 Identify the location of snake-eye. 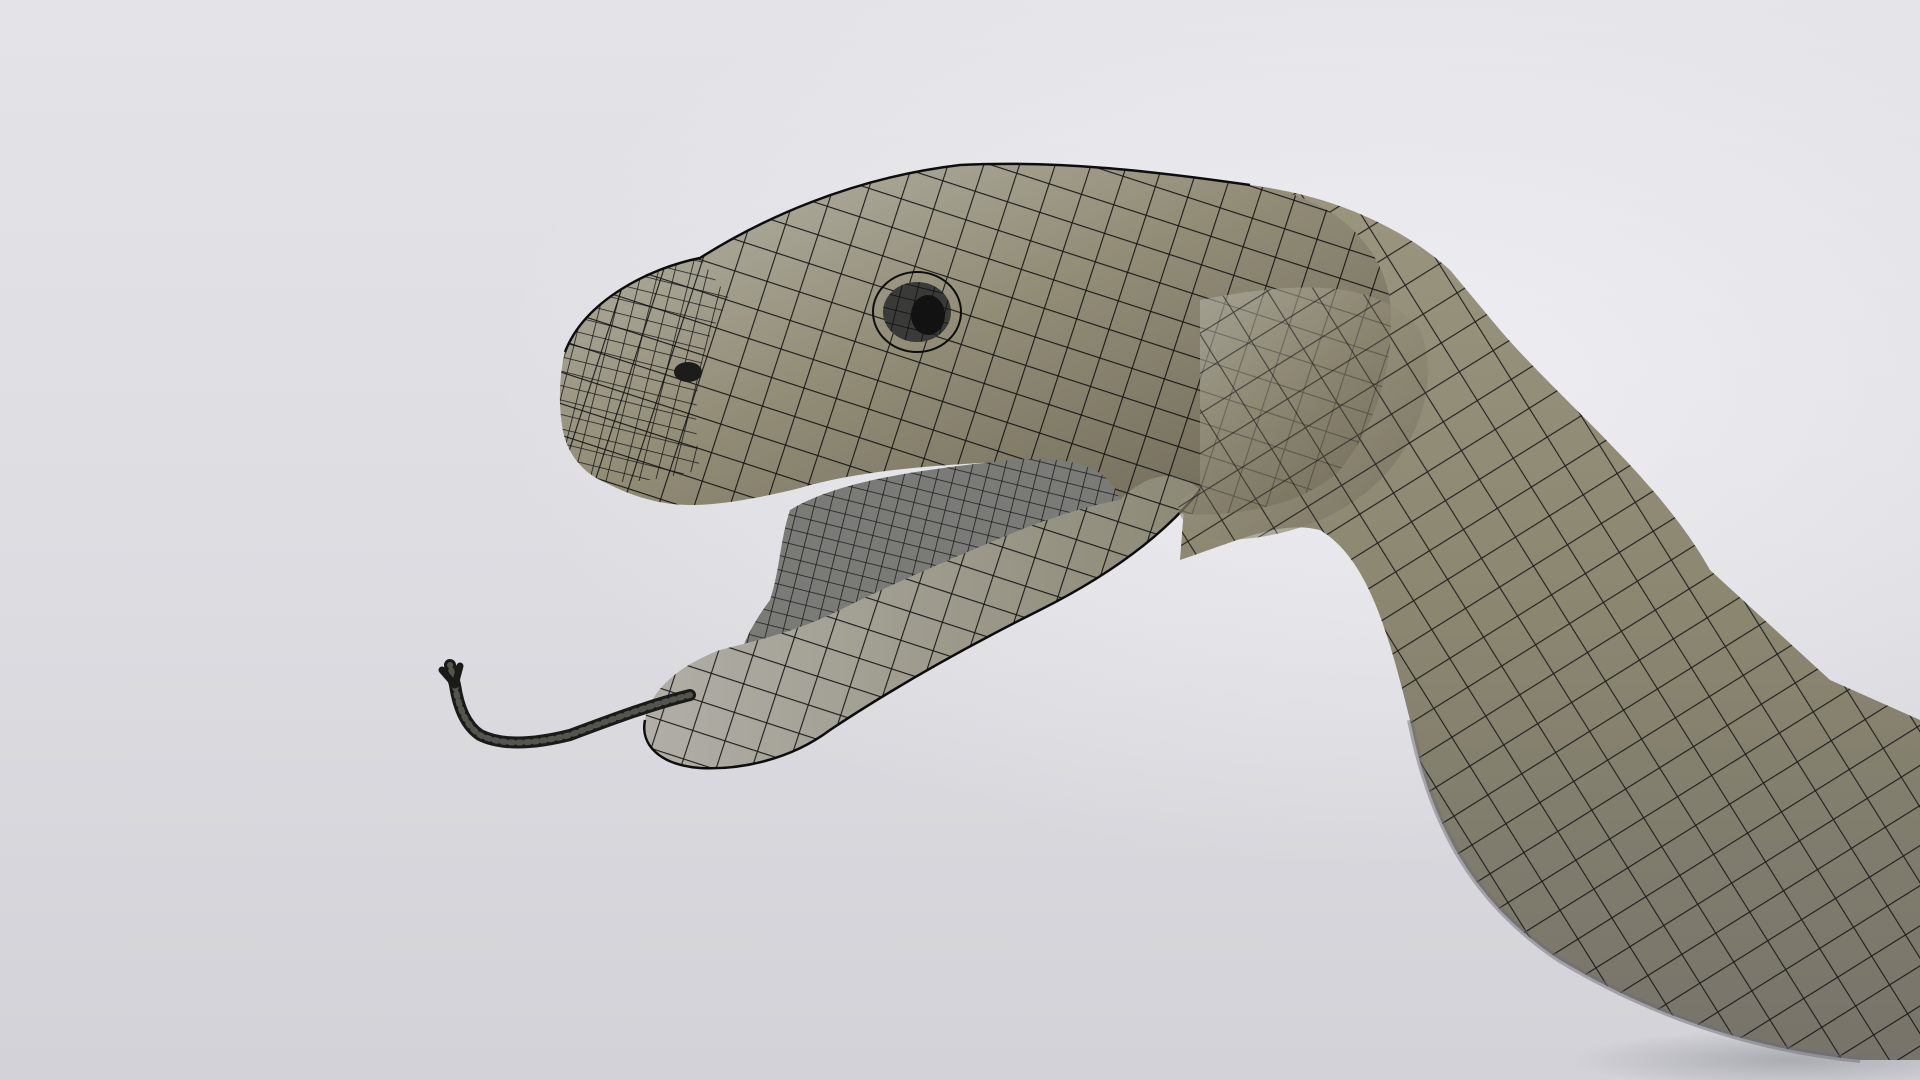
(917, 312).